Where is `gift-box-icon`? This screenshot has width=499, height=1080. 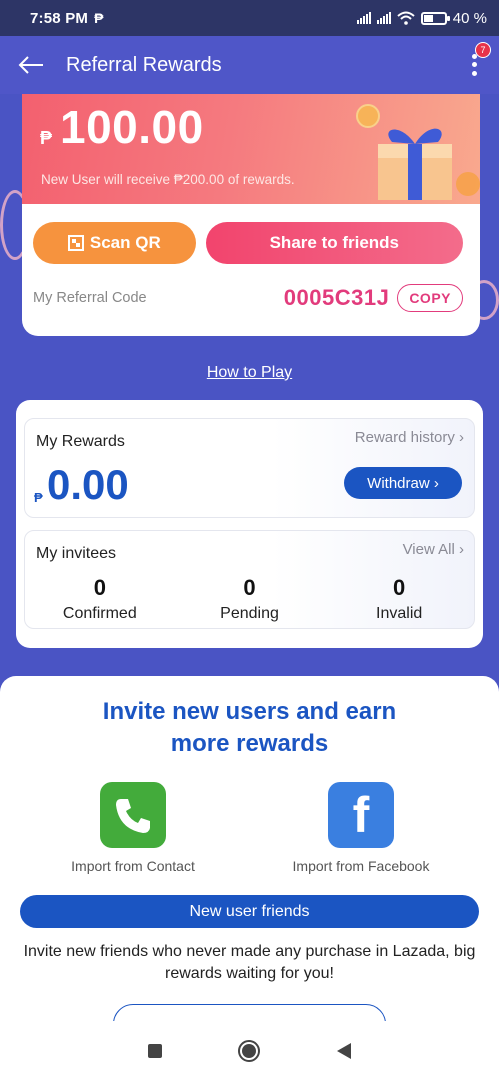 gift-box-icon is located at coordinates (415, 164).